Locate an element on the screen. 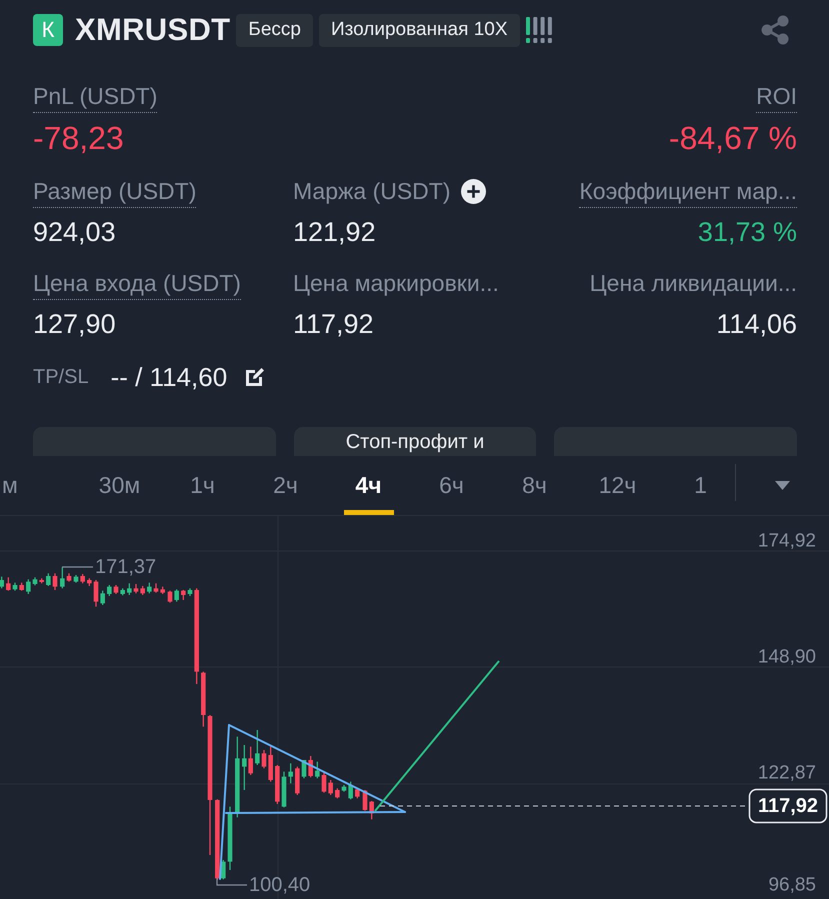  stat-label: PnL (USDT) is located at coordinates (95, 98).